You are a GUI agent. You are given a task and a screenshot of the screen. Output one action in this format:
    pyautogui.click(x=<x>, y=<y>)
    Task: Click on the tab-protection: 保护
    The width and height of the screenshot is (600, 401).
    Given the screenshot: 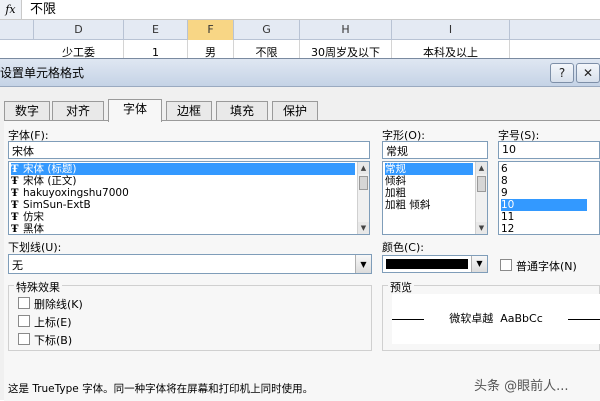 What is the action you would take?
    pyautogui.click(x=295, y=111)
    